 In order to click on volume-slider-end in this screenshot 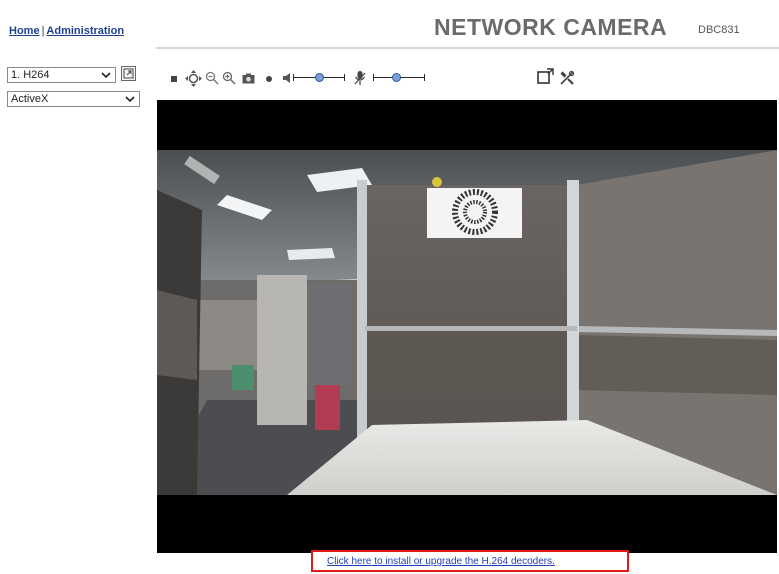, I will do `click(344, 77)`.